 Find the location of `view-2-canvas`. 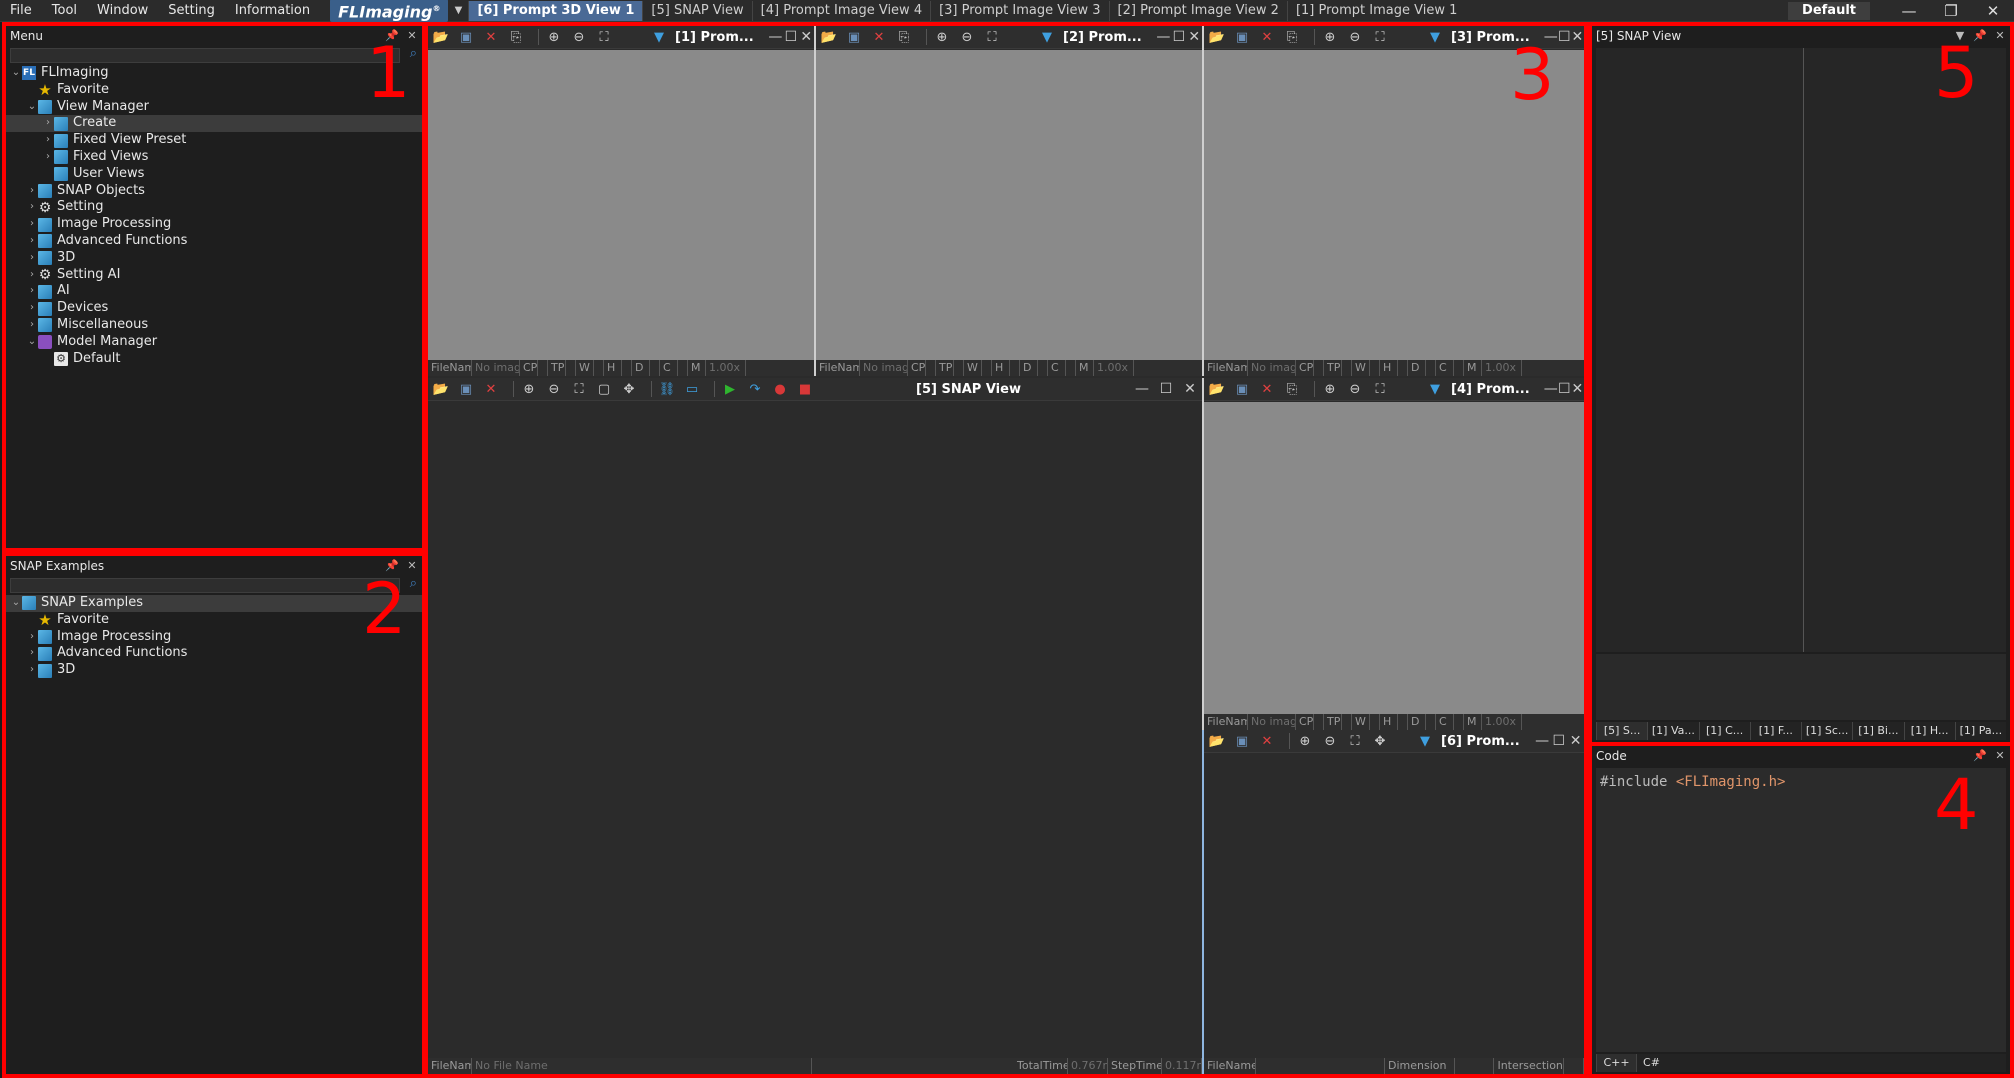

view-2-canvas is located at coordinates (1009, 205).